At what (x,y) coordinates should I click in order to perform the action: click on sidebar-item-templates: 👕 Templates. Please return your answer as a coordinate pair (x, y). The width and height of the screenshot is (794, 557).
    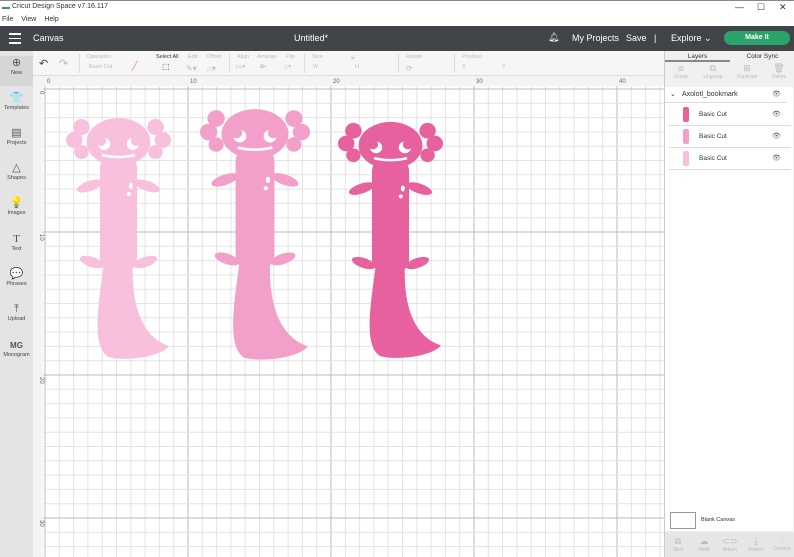
    Looking at the image, I should click on (16, 101).